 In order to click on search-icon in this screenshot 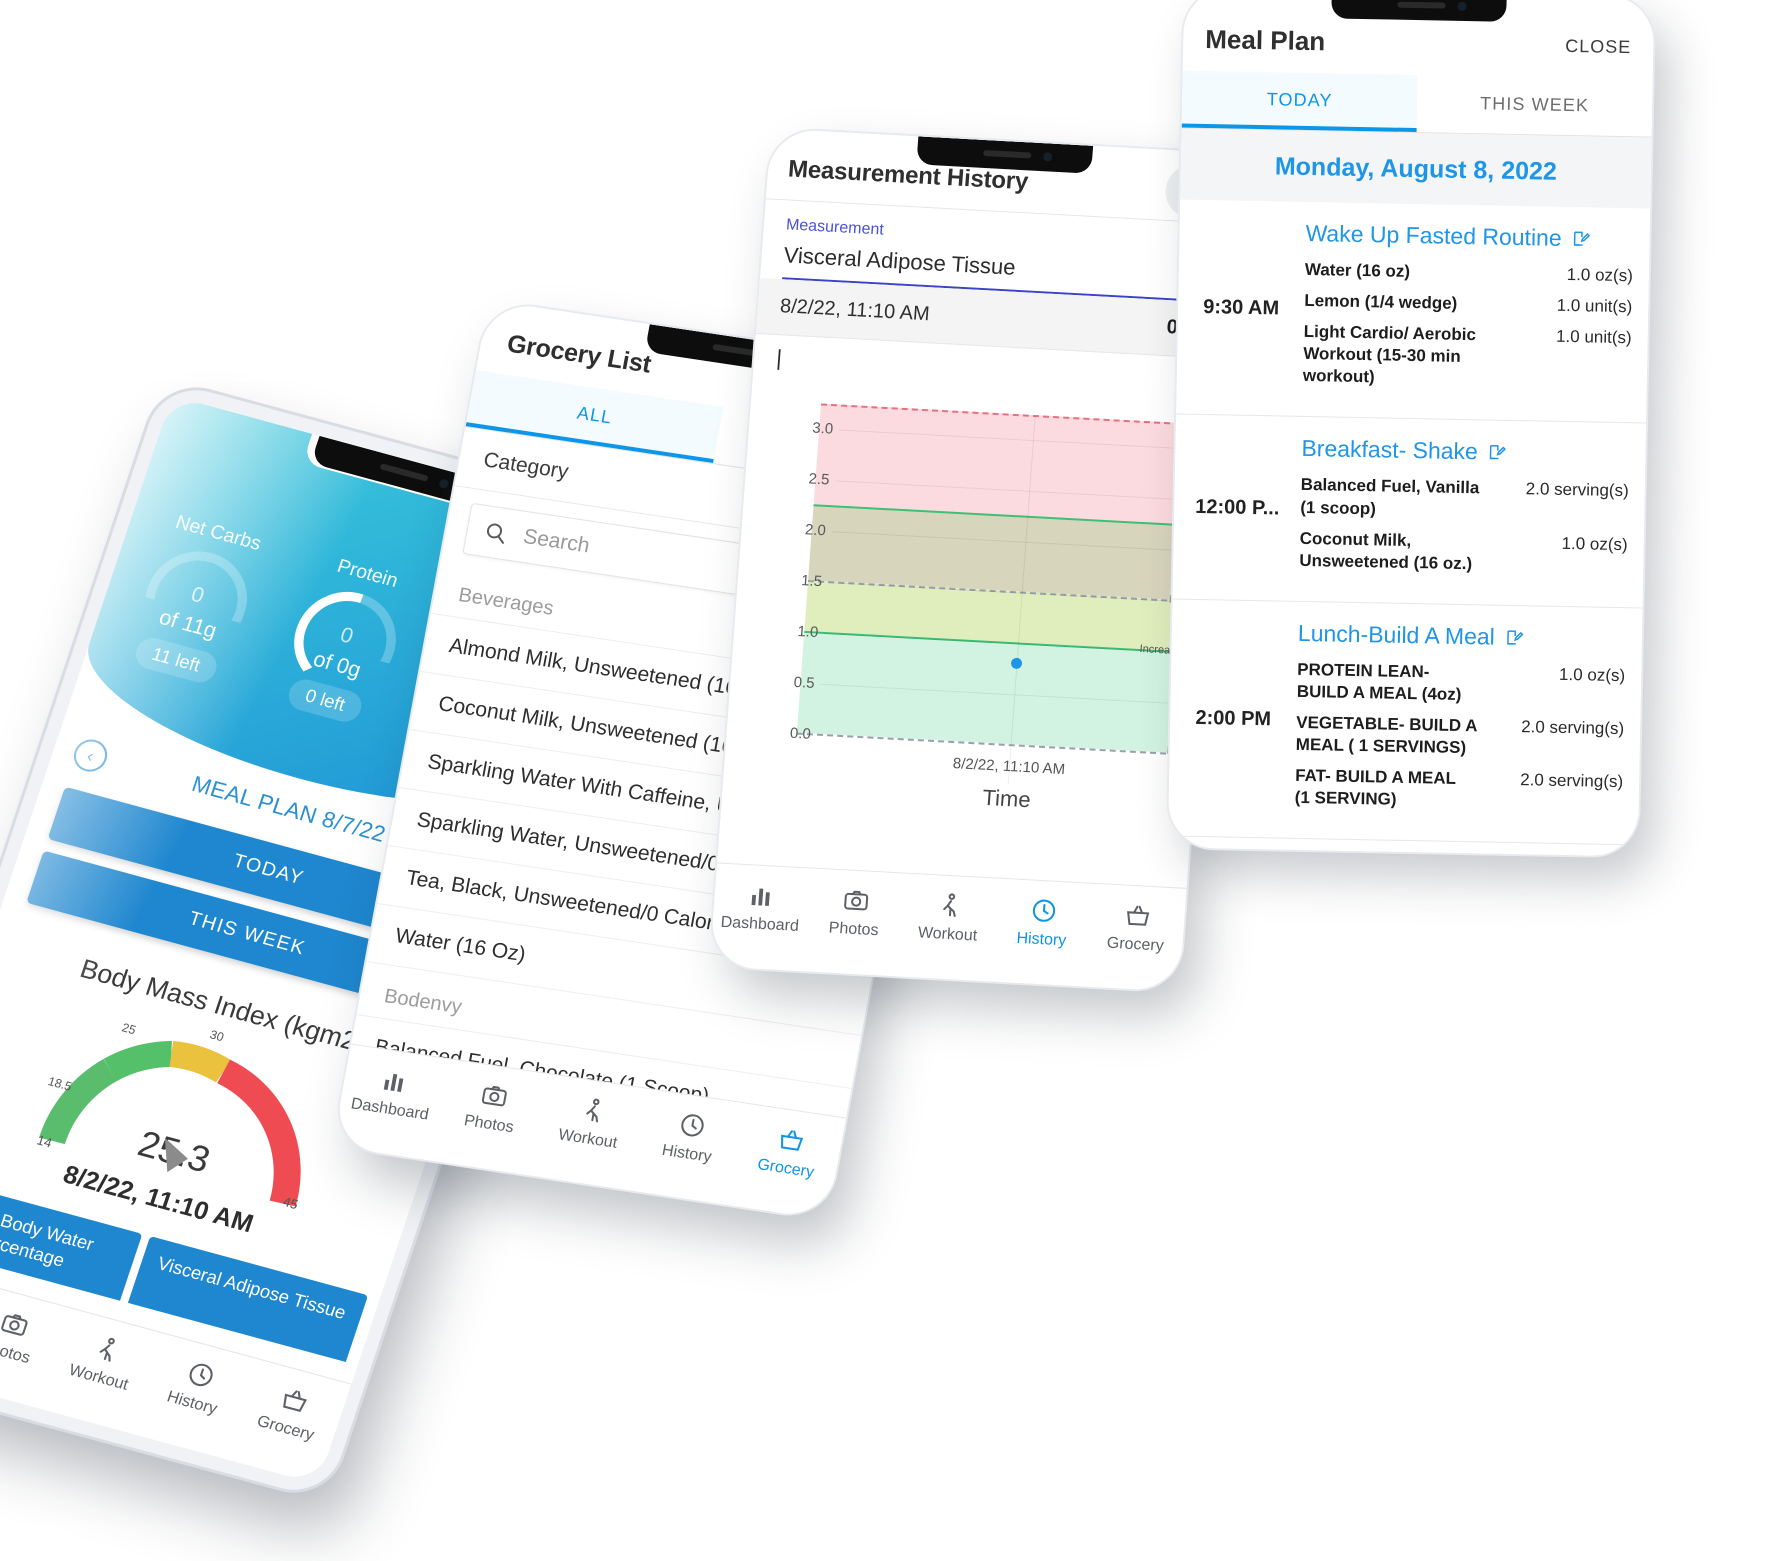, I will do `click(495, 533)`.